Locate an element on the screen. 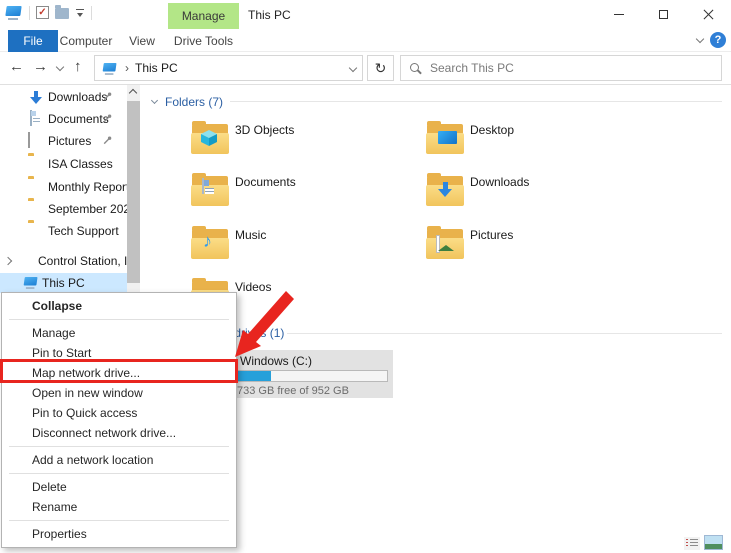  search-icon is located at coordinates (415, 68).